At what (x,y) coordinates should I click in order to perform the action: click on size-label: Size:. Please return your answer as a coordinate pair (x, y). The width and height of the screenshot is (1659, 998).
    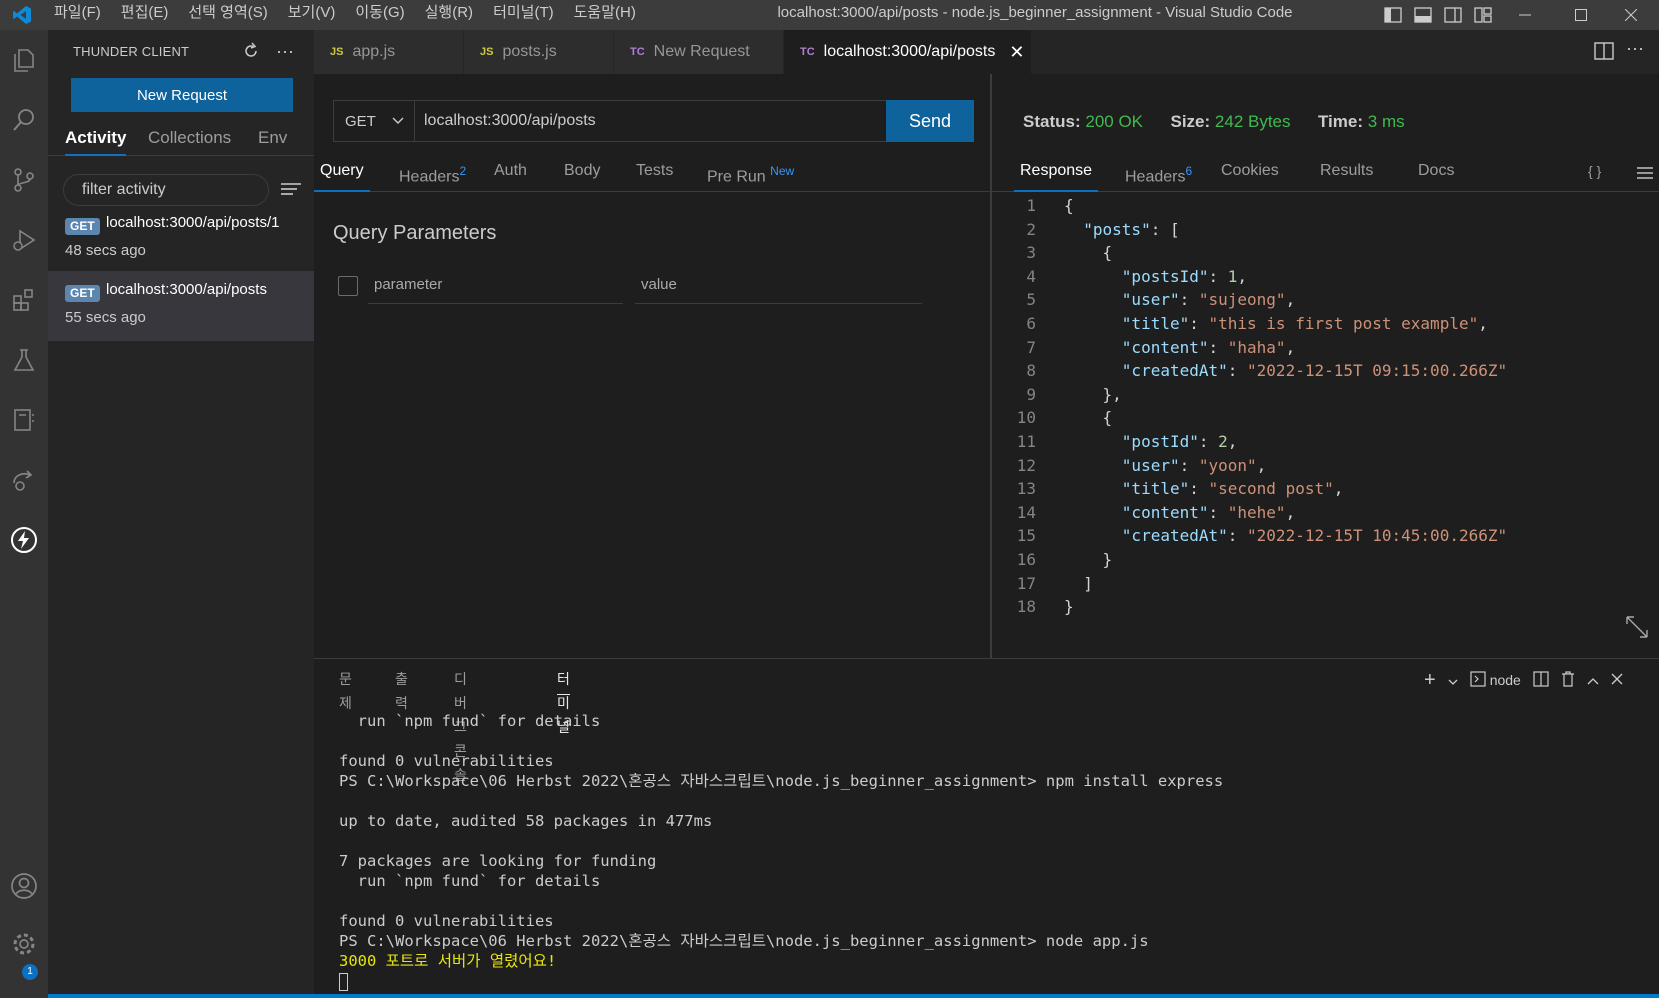
    Looking at the image, I should click on (1190, 121).